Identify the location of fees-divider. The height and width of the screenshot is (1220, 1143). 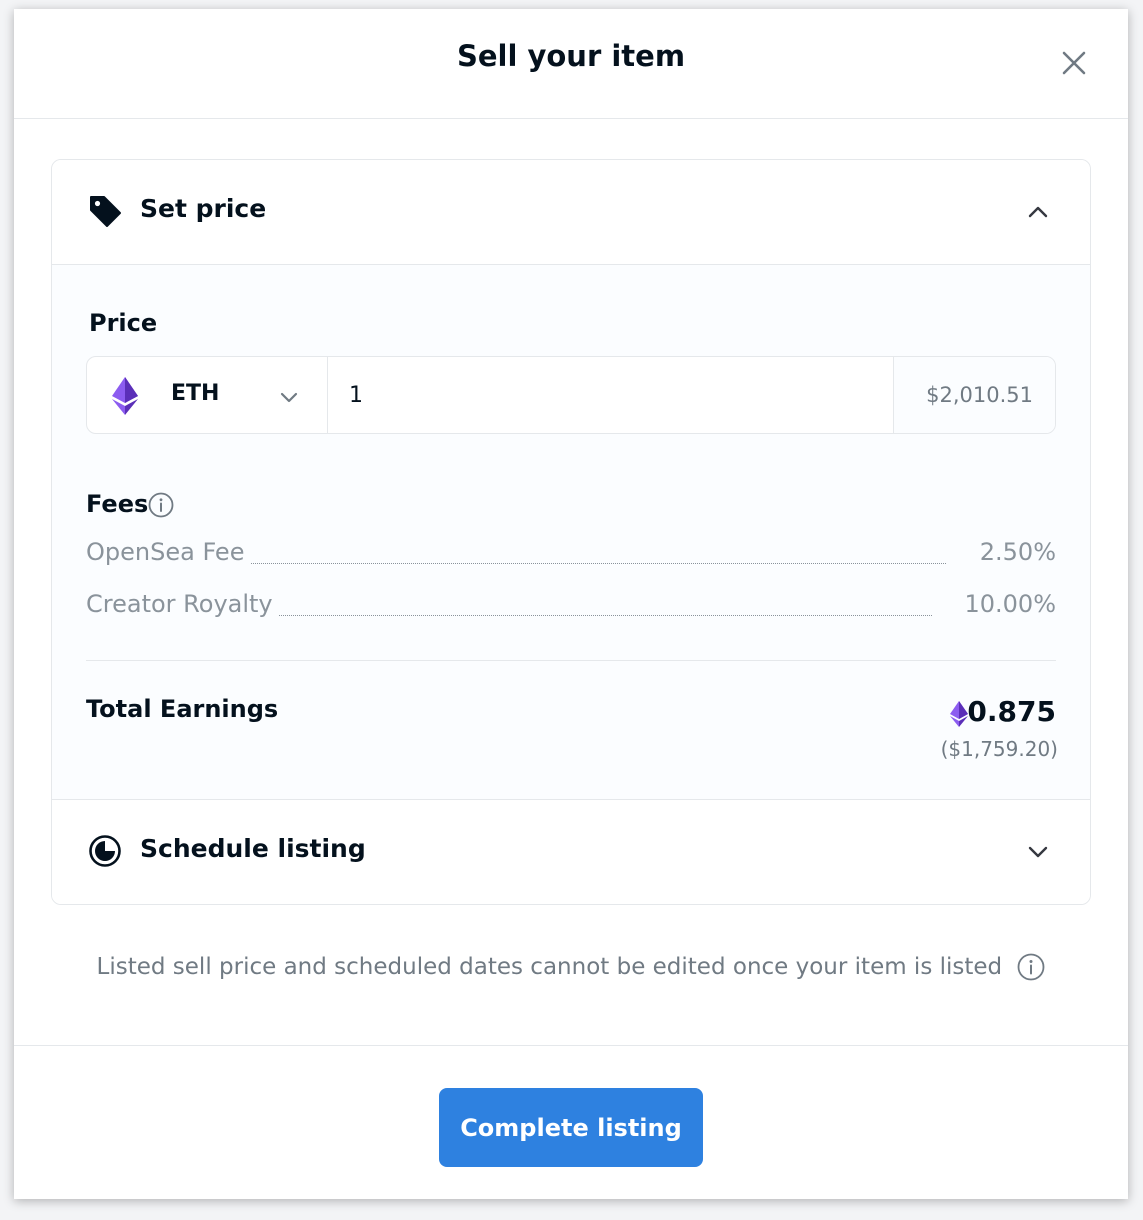
(571, 660).